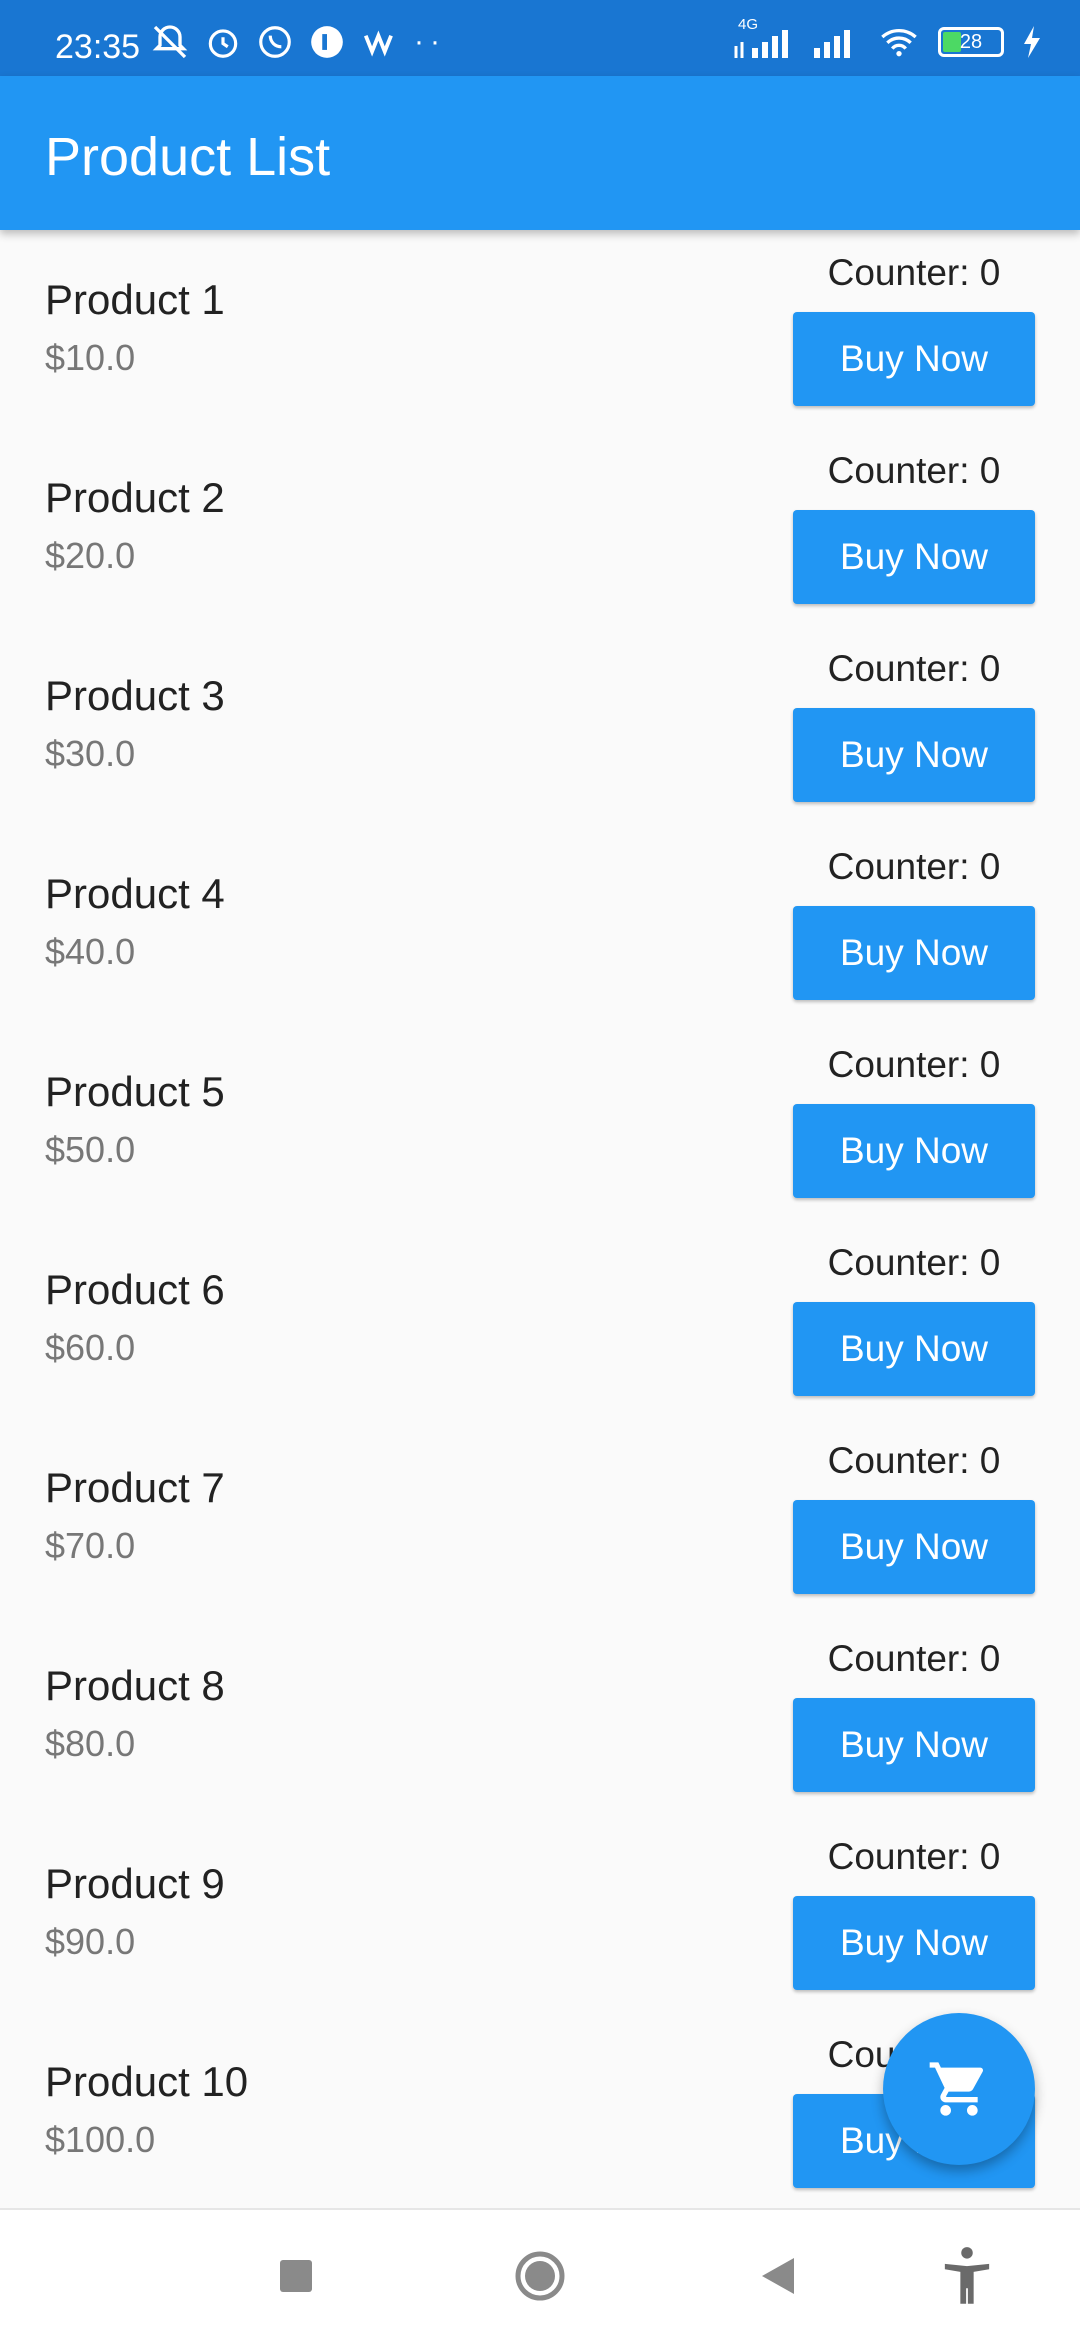 The width and height of the screenshot is (1080, 2342). Describe the element at coordinates (430, 41) in the screenshot. I see `more-notifications-icon: ··` at that location.